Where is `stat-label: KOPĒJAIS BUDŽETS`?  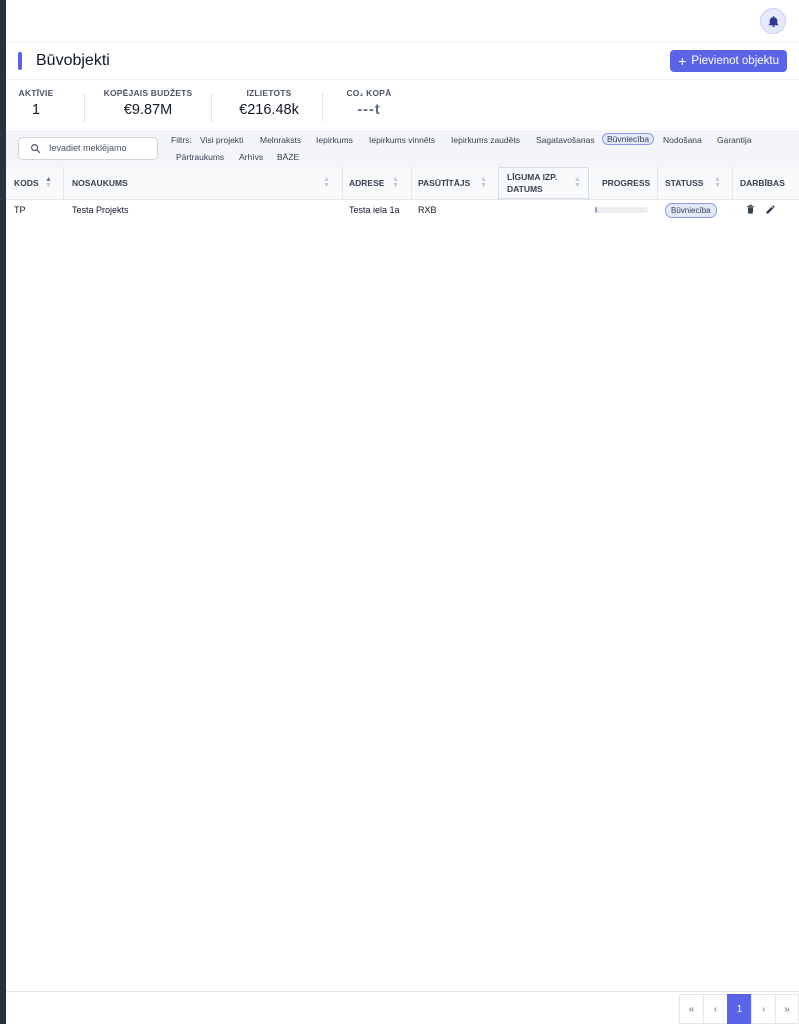 stat-label: KOPĒJAIS BUDŽETS is located at coordinates (148, 93).